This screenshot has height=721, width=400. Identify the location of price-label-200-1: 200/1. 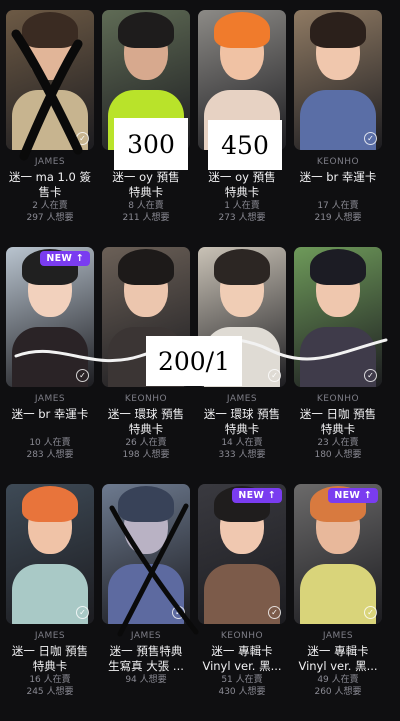
(194, 361).